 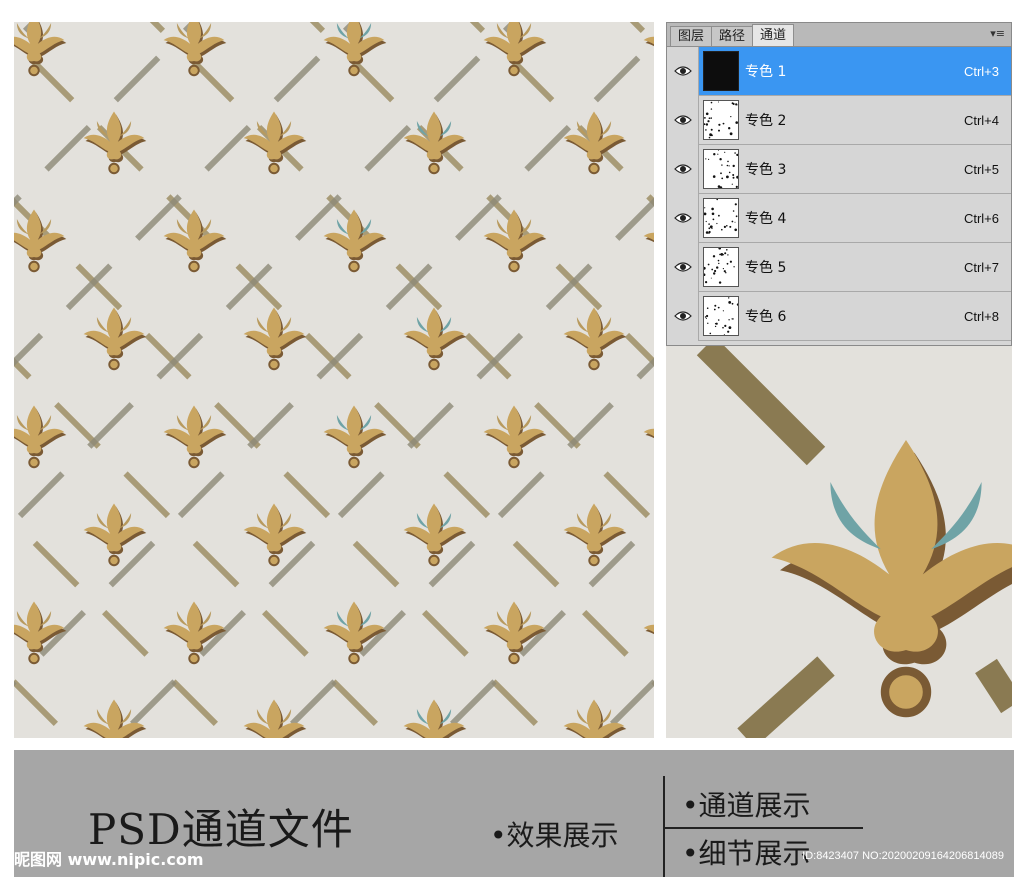 I want to click on tab-paths: 路径, so click(x=732, y=36).